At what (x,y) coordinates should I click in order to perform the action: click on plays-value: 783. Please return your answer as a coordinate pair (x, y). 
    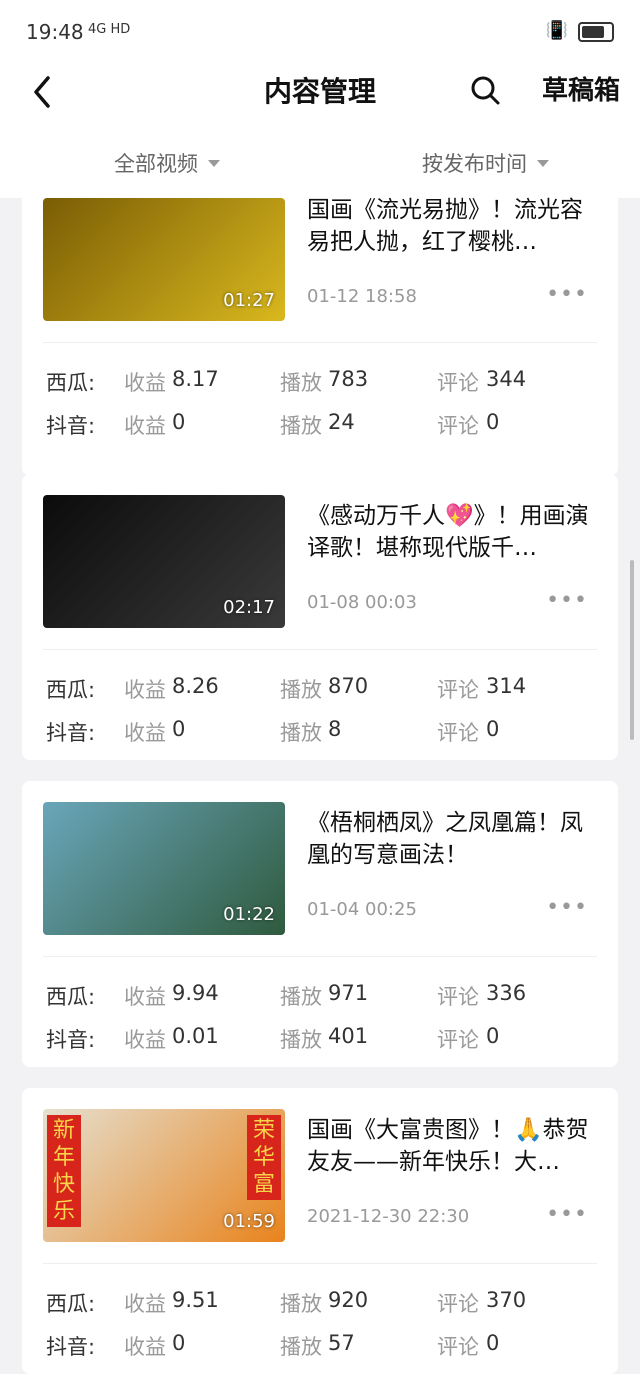
    Looking at the image, I should click on (348, 379).